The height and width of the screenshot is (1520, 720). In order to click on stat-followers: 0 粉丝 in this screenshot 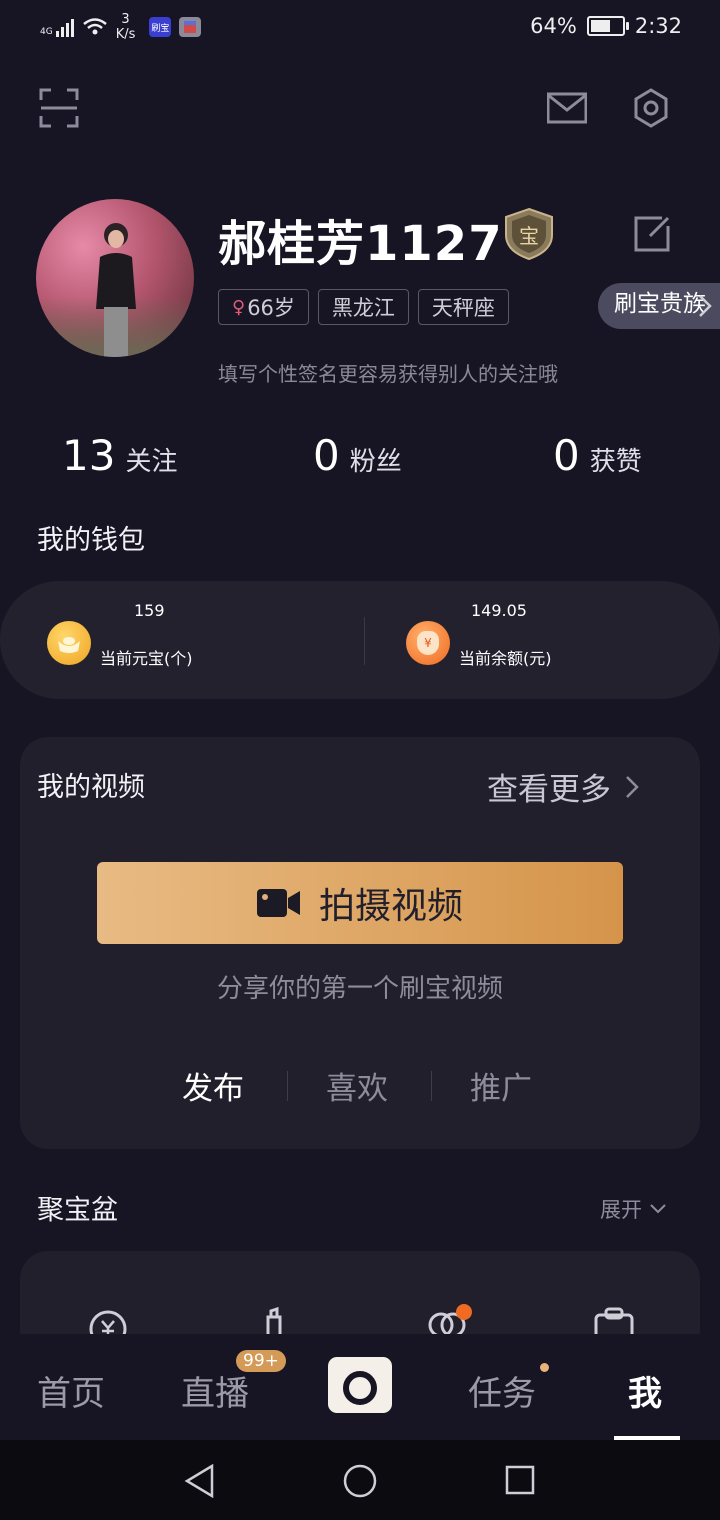, I will do `click(357, 455)`.